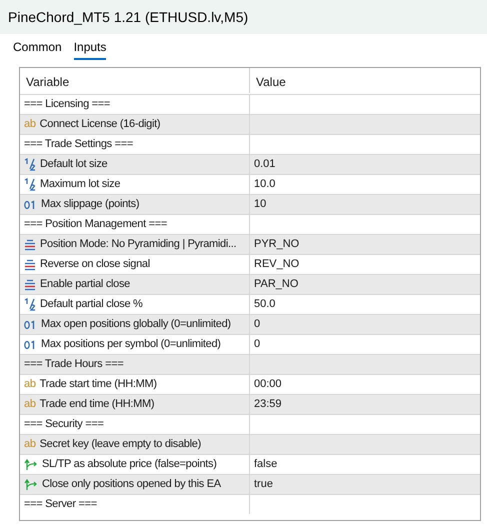 This screenshot has width=487, height=528. Describe the element at coordinates (74, 164) in the screenshot. I see `variable-name: Default lot size` at that location.